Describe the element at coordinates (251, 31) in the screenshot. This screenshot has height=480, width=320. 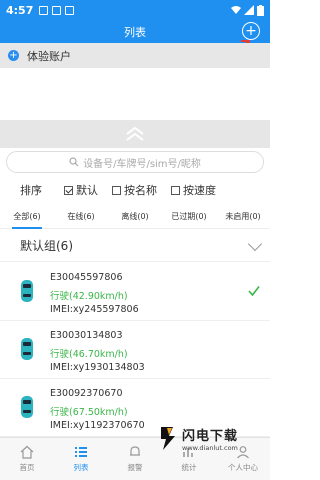
I see `plus-circle-icon: +` at that location.